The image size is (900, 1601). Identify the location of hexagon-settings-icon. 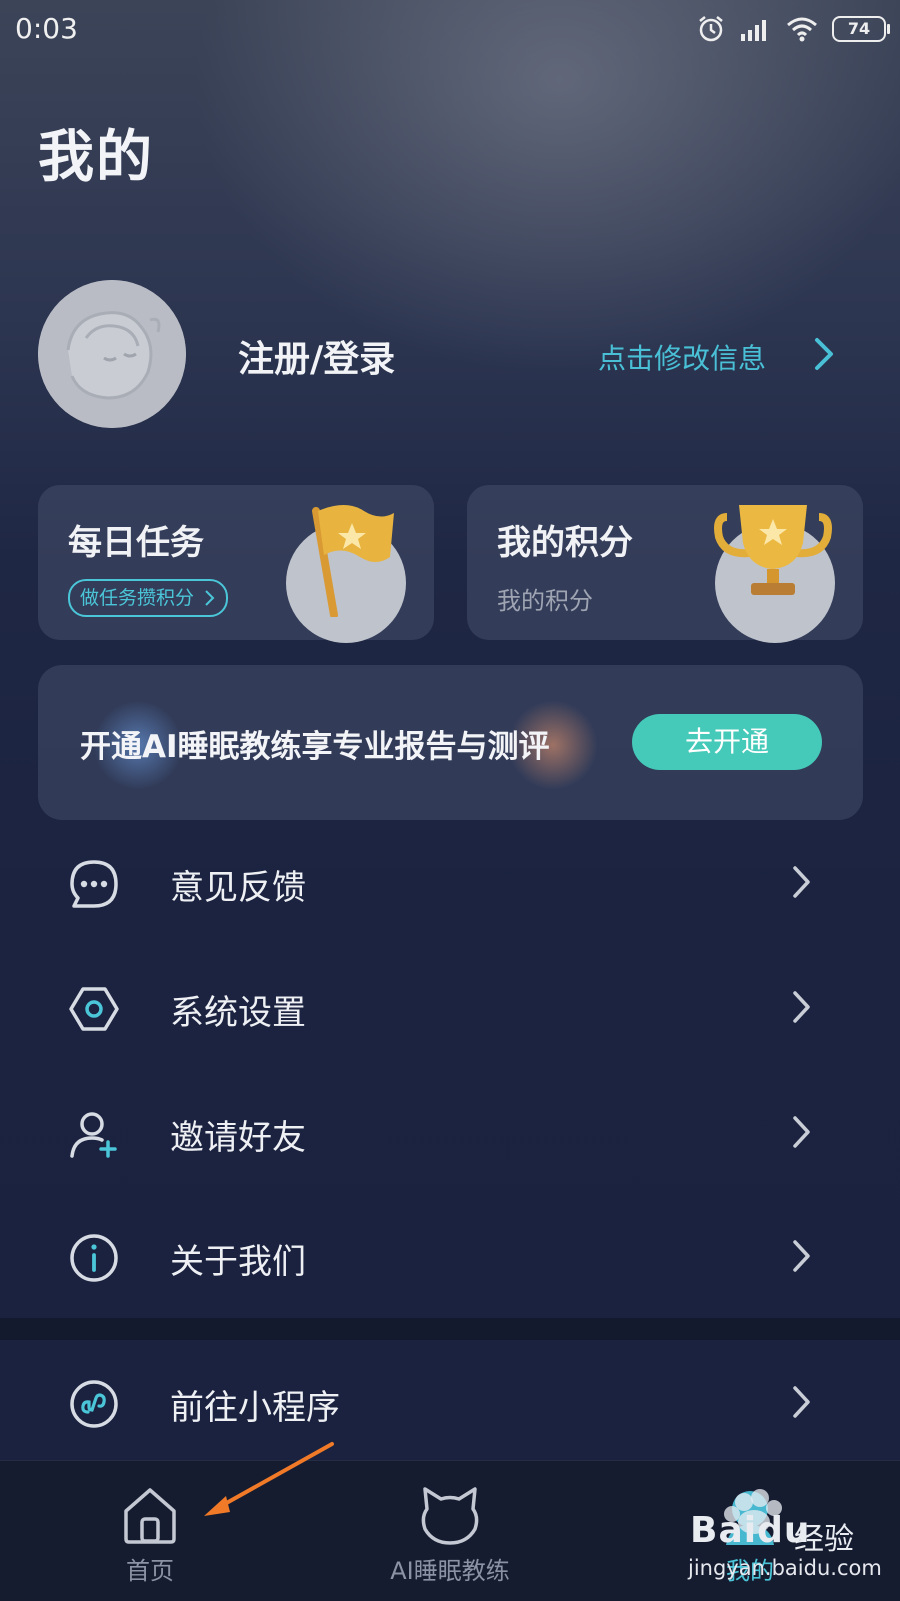
(94, 1009).